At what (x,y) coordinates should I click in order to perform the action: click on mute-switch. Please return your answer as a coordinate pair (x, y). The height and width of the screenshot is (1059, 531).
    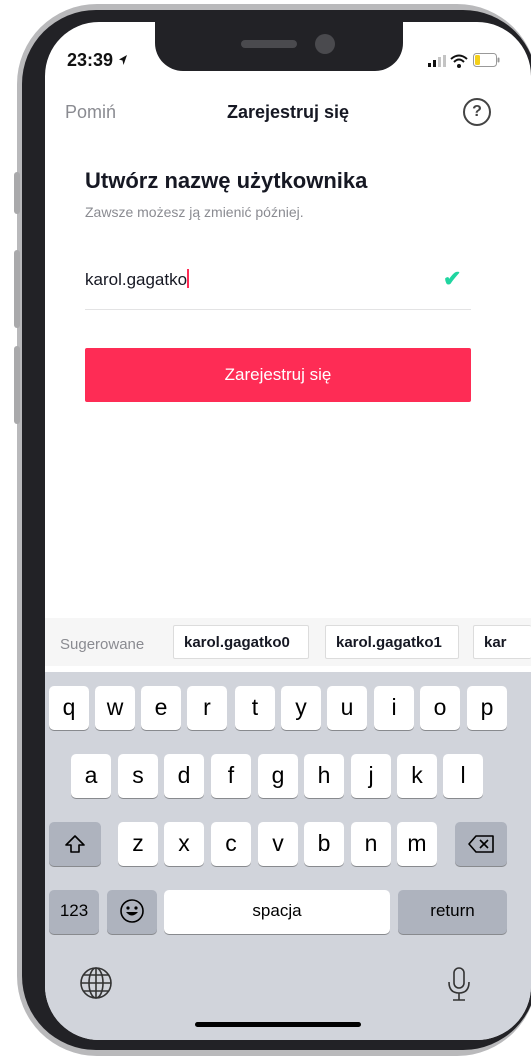
    Looking at the image, I should click on (17, 193).